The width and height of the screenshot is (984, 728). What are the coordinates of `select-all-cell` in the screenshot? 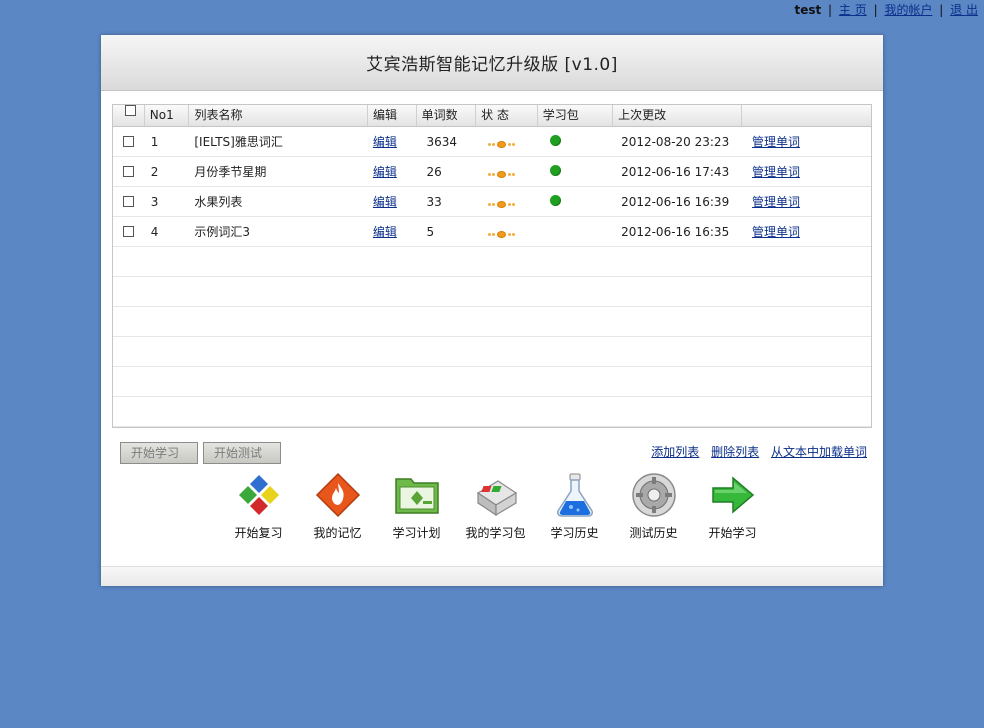 It's located at (129, 115).